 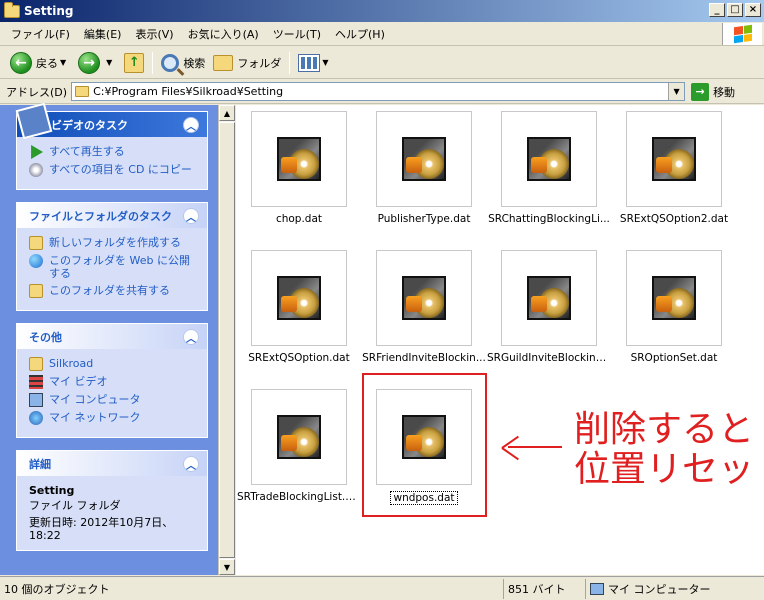 I want to click on close-button: ×, so click(x=753, y=10).